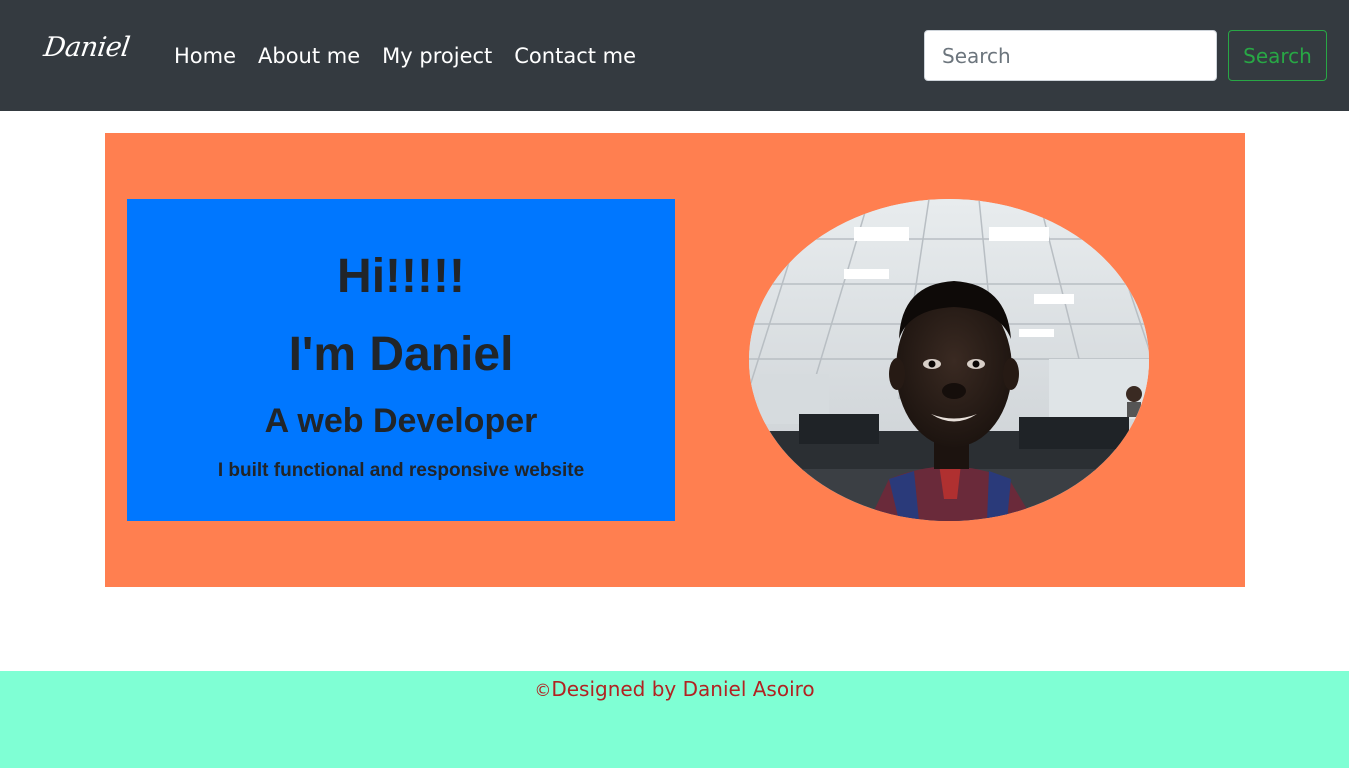 The width and height of the screenshot is (1349, 768). What do you see at coordinates (401, 354) in the screenshot?
I see `name-heading: I'm Daniel` at bounding box center [401, 354].